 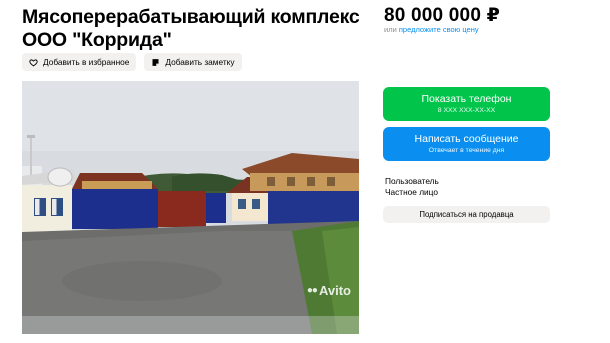 I want to click on avito-watermark: ●● Avito, so click(x=329, y=290).